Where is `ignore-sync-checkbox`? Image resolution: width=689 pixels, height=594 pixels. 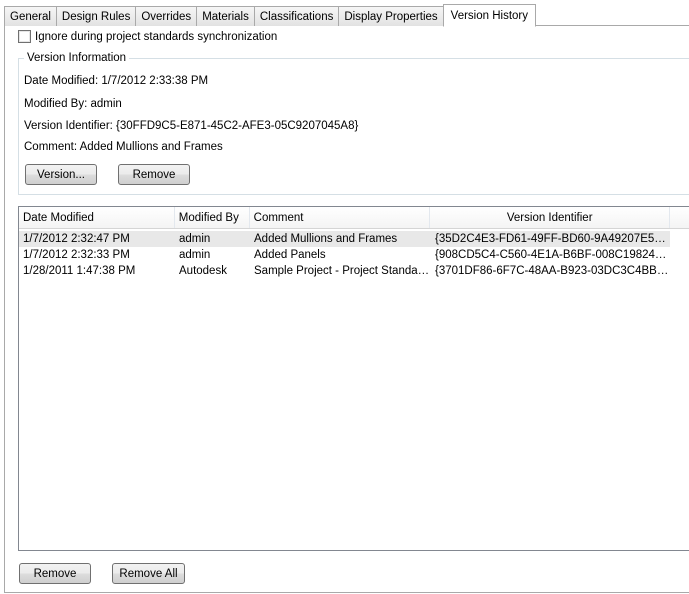
ignore-sync-checkbox is located at coordinates (24, 36).